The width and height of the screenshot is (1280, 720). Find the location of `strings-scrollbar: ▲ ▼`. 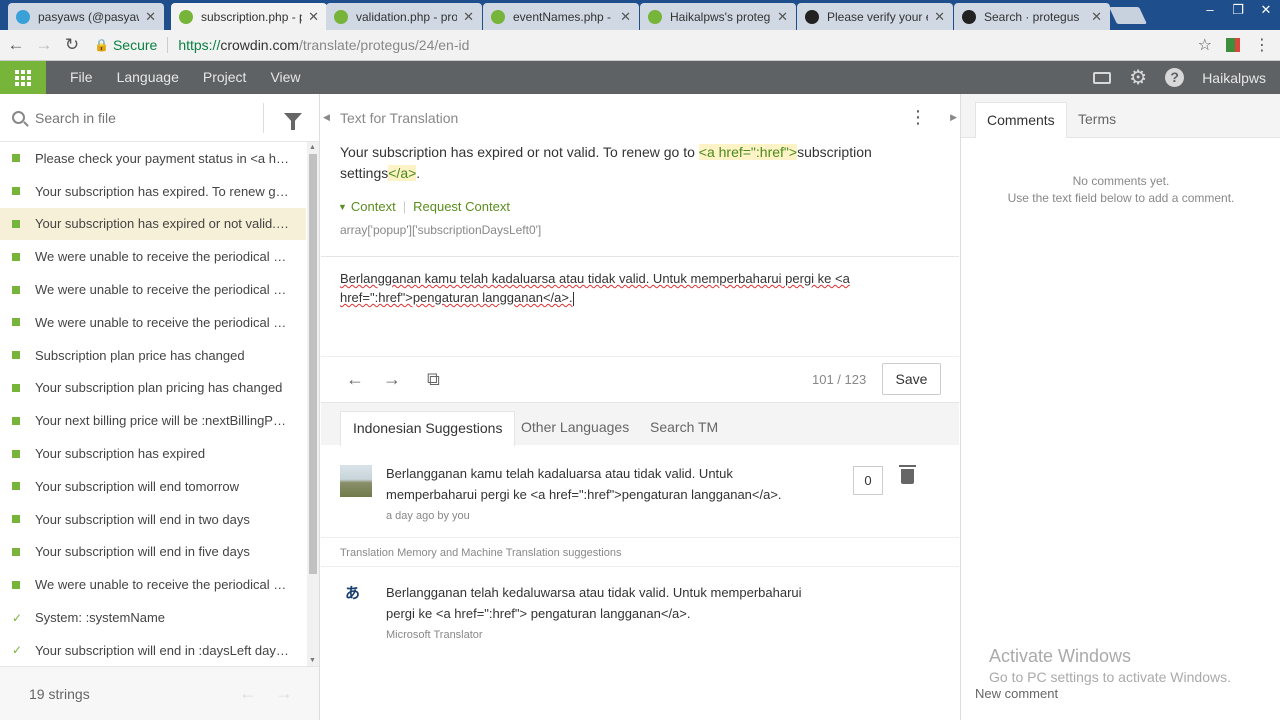

strings-scrollbar: ▲ ▼ is located at coordinates (313, 404).